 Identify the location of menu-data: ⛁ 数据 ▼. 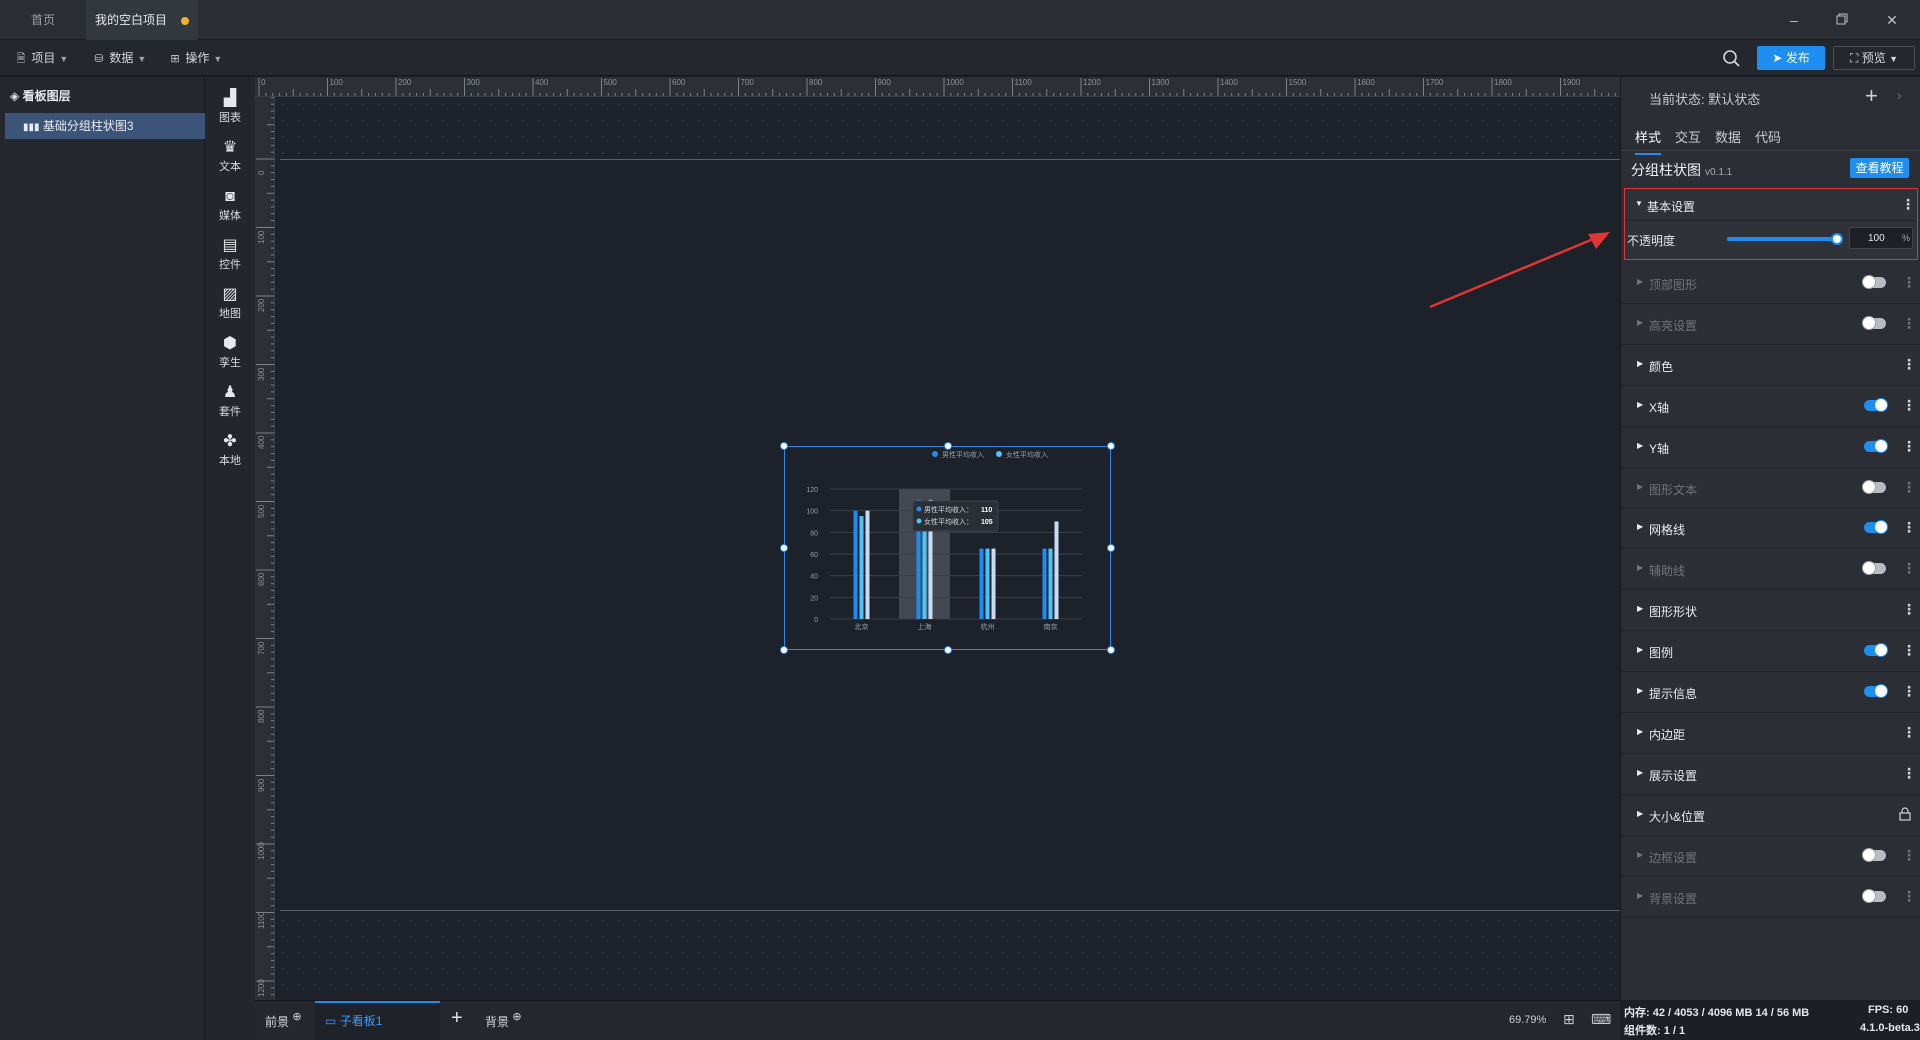
(119, 58).